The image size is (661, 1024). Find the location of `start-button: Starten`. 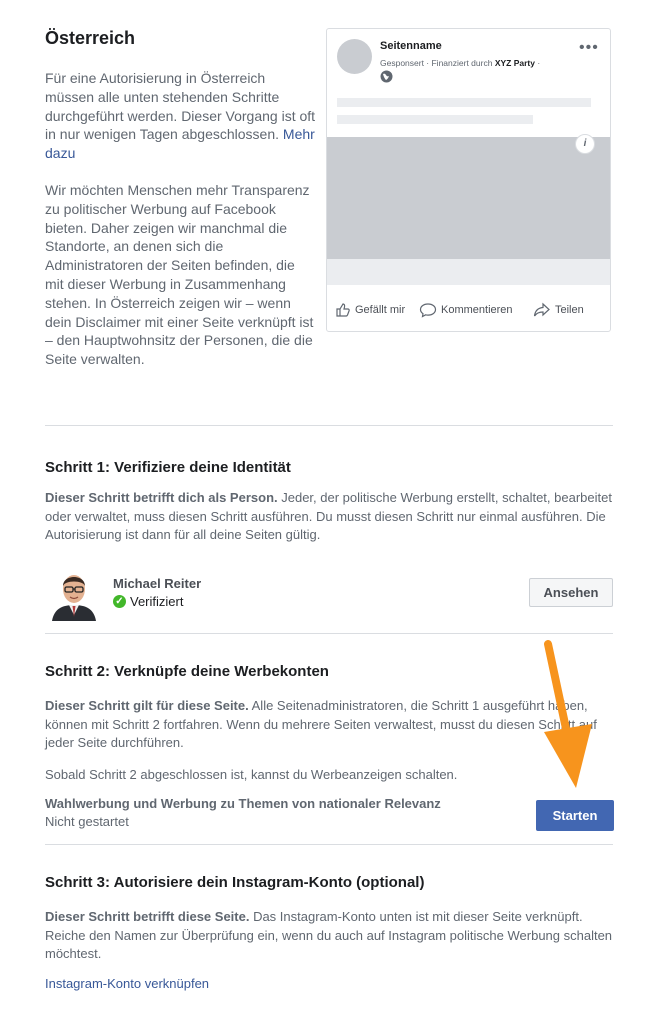

start-button: Starten is located at coordinates (575, 815).